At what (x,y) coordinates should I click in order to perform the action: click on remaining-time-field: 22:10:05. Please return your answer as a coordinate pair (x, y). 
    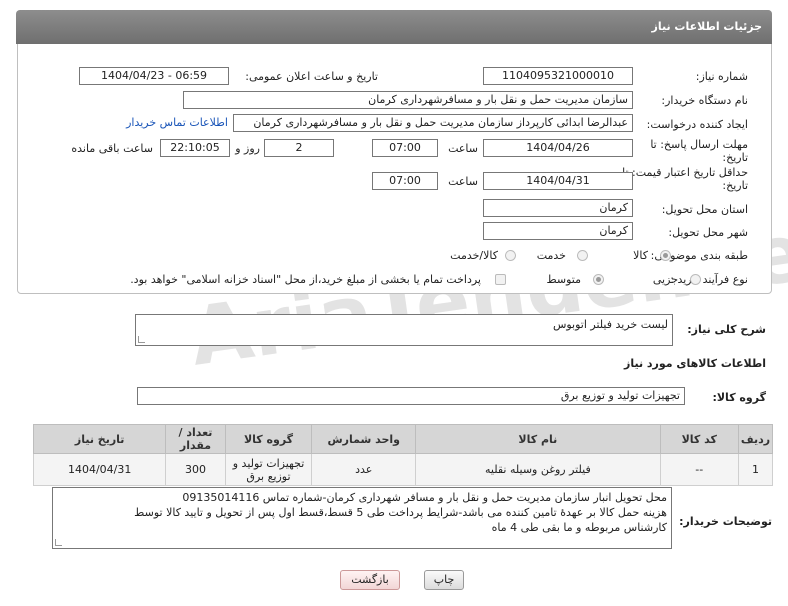
    Looking at the image, I should click on (195, 148).